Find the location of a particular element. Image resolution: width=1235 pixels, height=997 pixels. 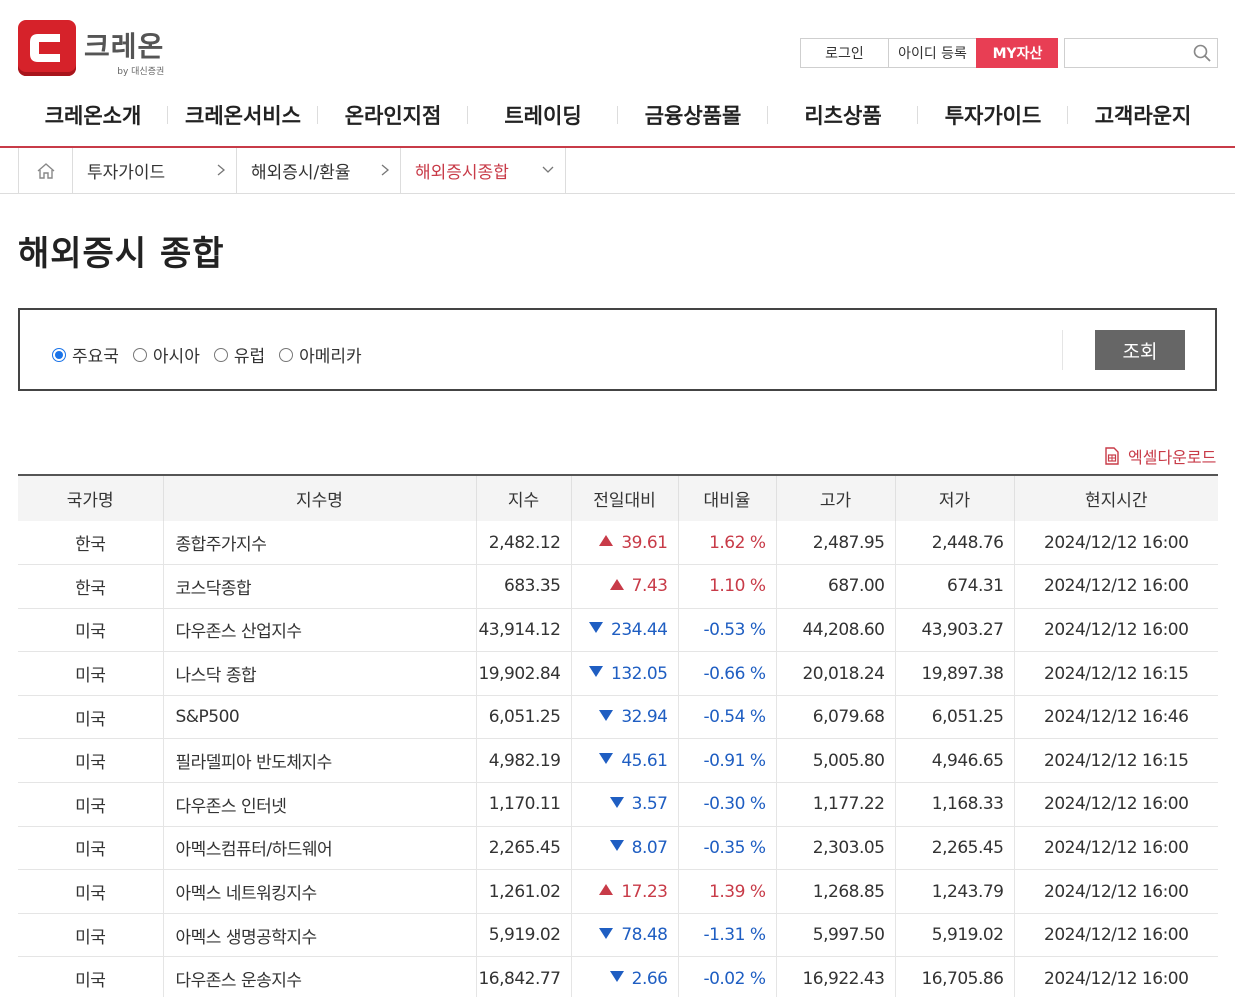

cell-index: 4,982.19 is located at coordinates (524, 760).